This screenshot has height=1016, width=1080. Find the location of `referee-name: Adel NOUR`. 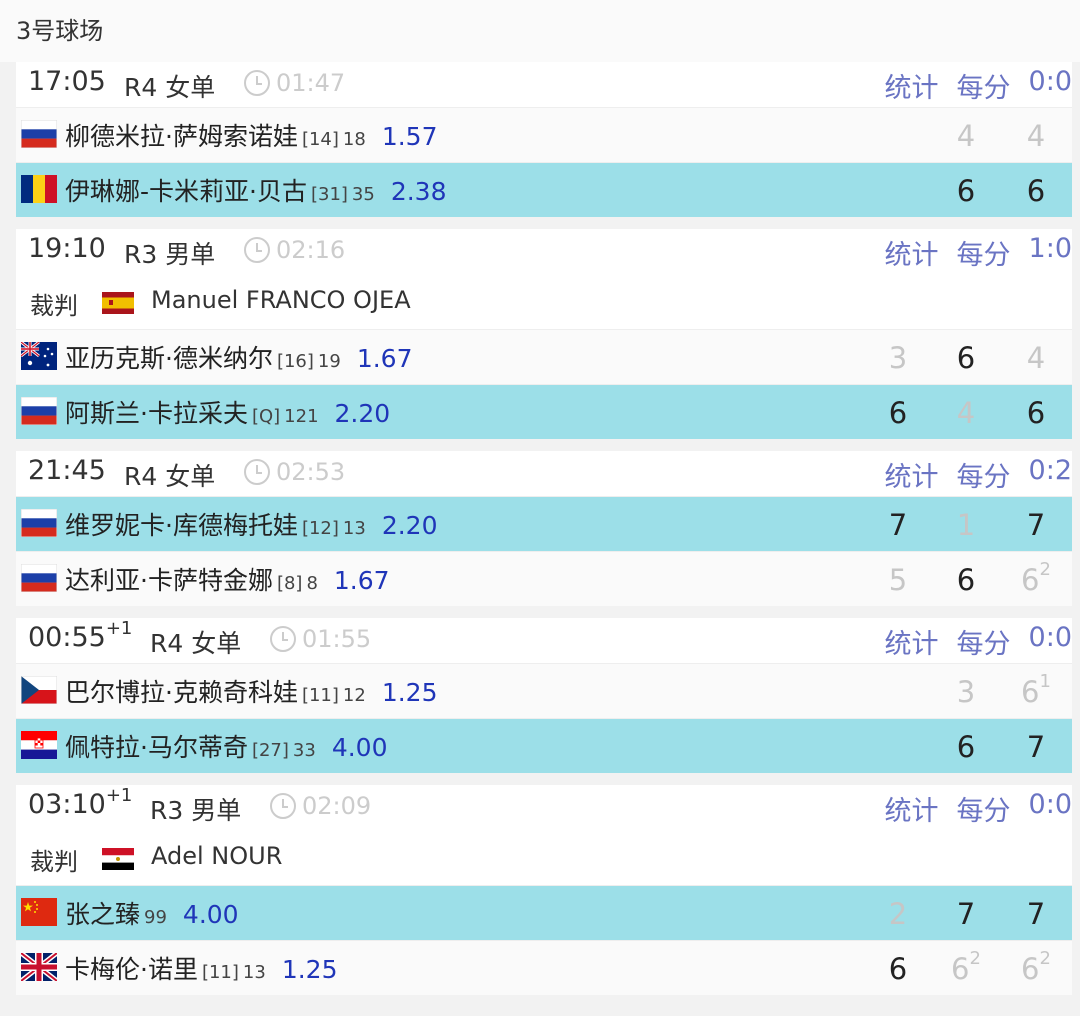

referee-name: Adel NOUR is located at coordinates (217, 856).